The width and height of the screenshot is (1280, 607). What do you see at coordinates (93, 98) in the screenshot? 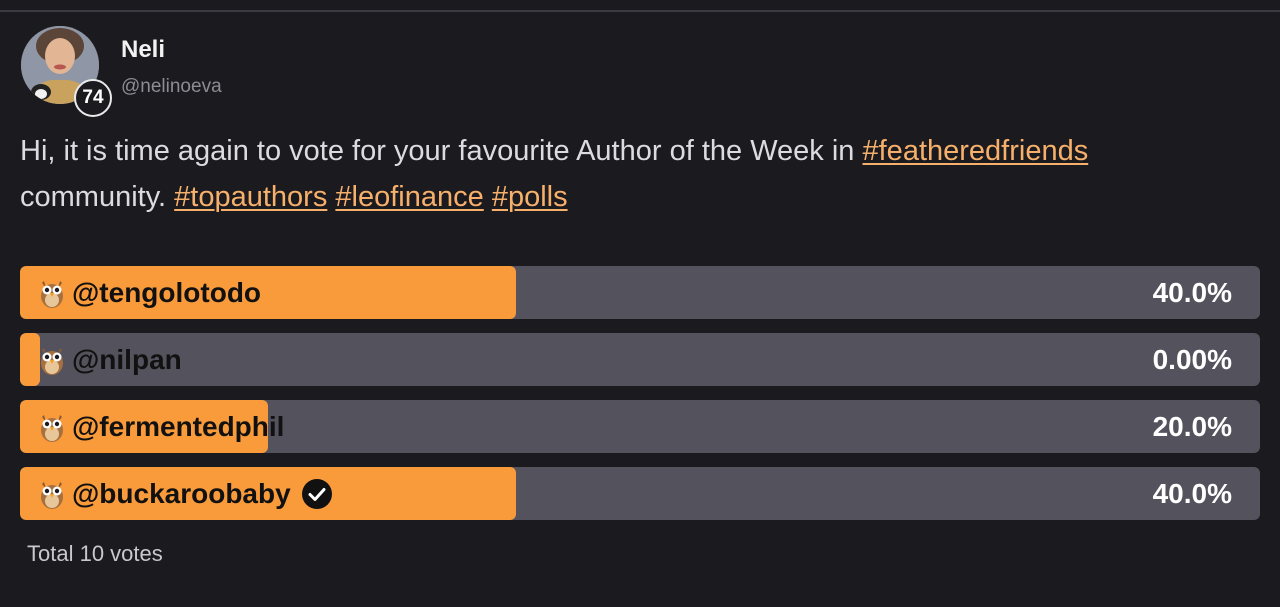
I see `reputation-badge: 74` at bounding box center [93, 98].